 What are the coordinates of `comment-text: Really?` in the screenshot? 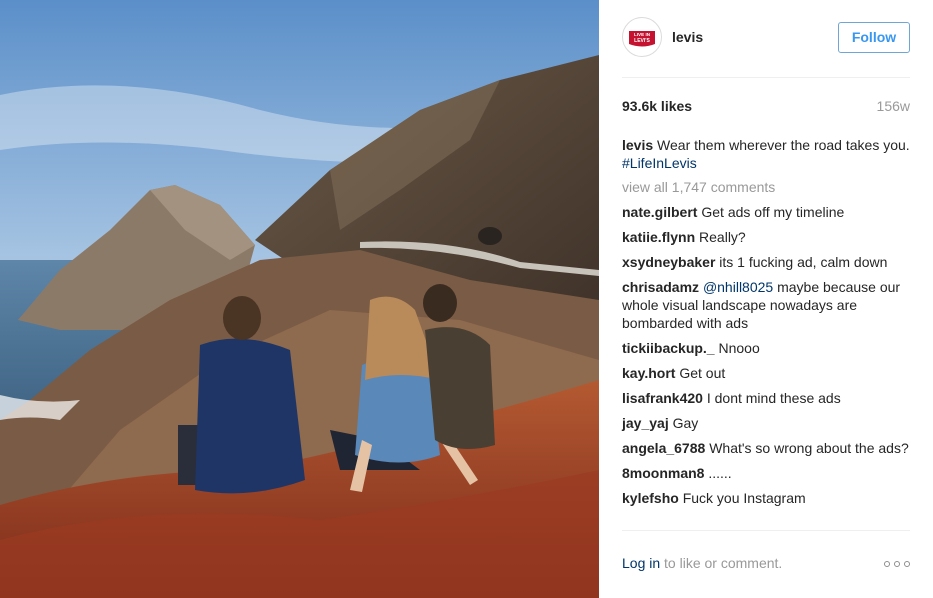 It's located at (722, 237).